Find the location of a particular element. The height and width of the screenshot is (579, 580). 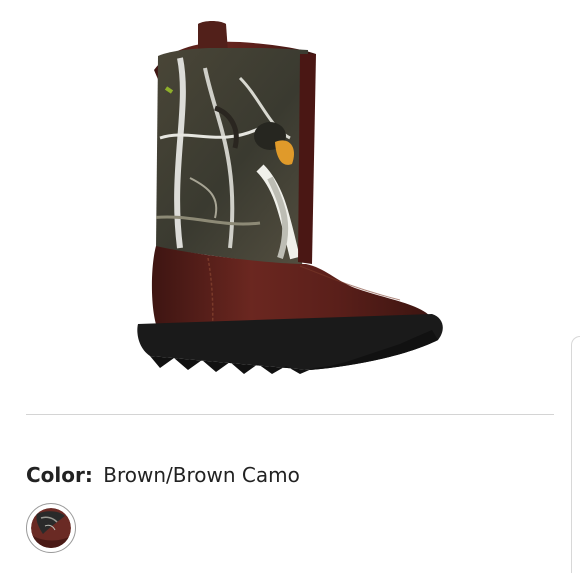

section-divider is located at coordinates (290, 414).